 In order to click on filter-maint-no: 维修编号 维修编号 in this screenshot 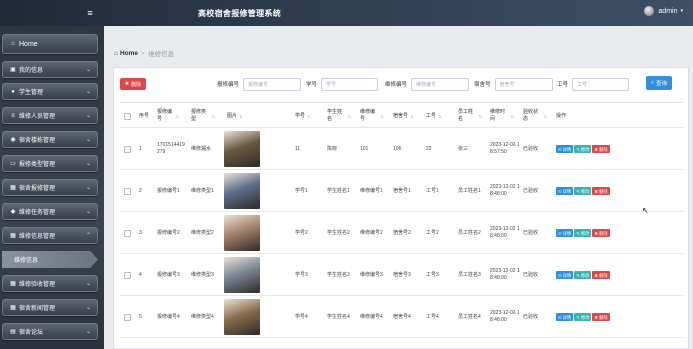, I will do `click(427, 84)`.